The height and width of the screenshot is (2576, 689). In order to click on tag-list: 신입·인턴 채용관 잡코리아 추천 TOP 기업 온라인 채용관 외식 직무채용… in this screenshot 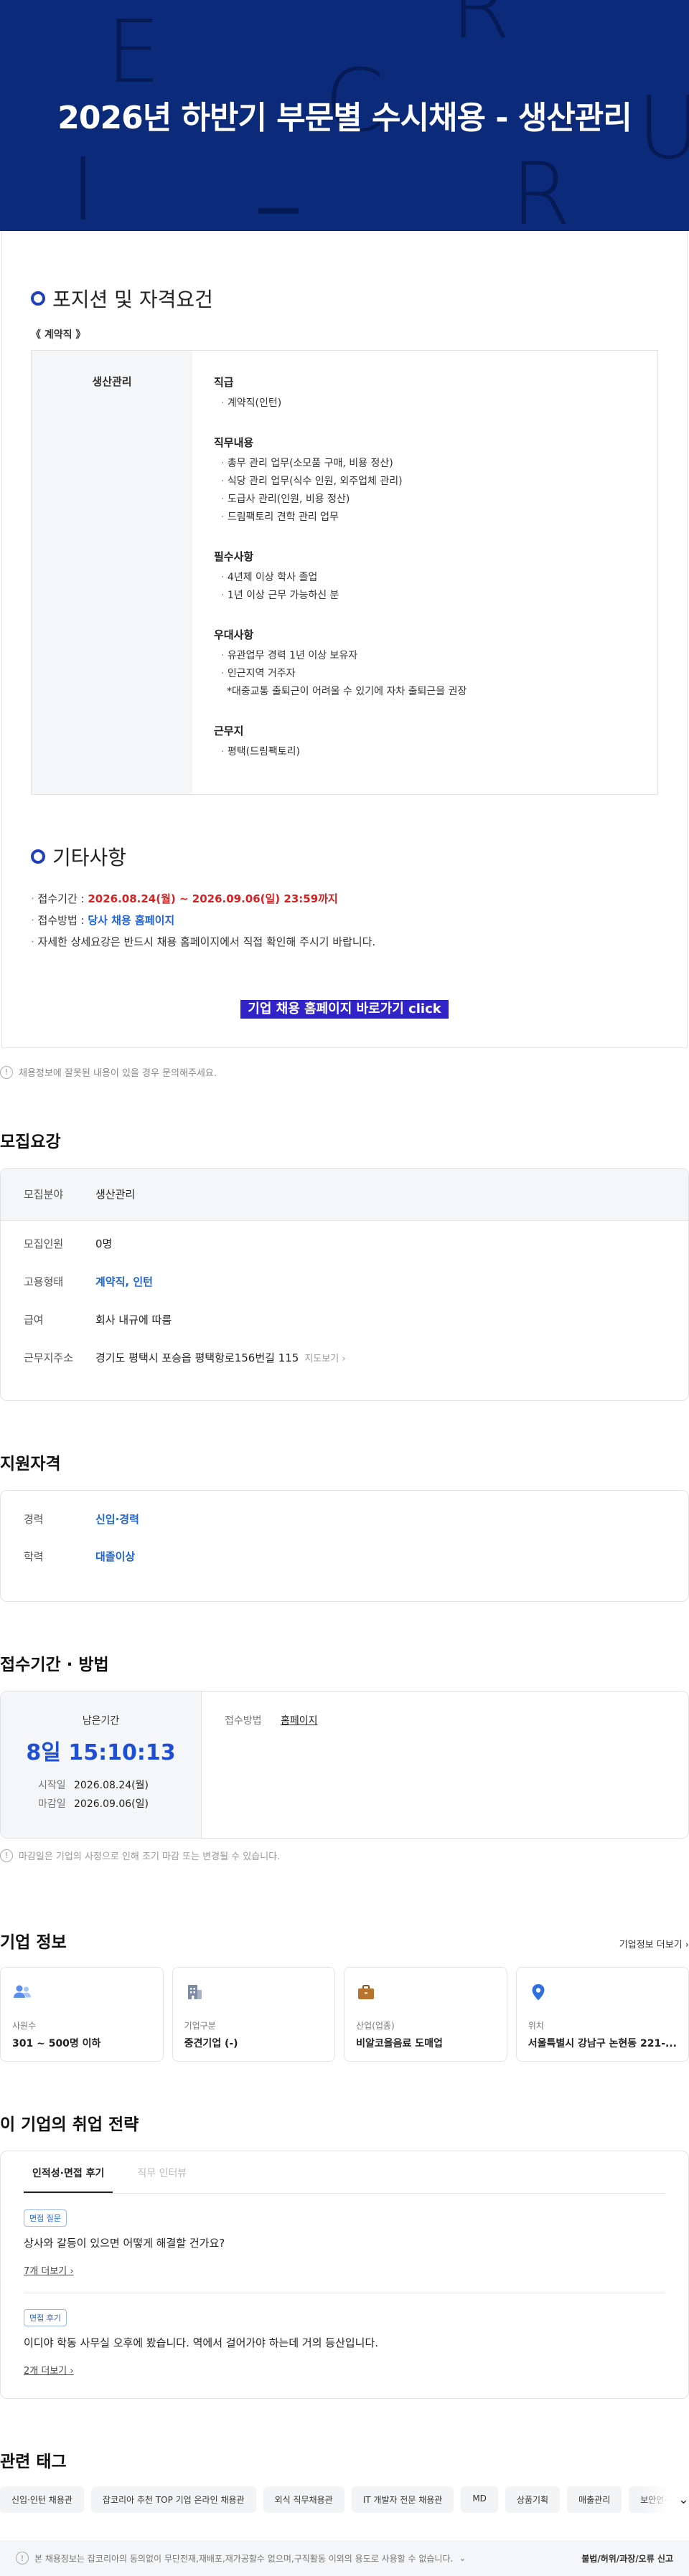, I will do `click(344, 2499)`.